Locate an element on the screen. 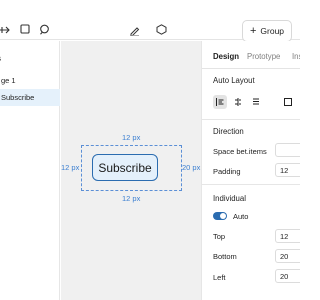  padding-label: Padding is located at coordinates (227, 171).